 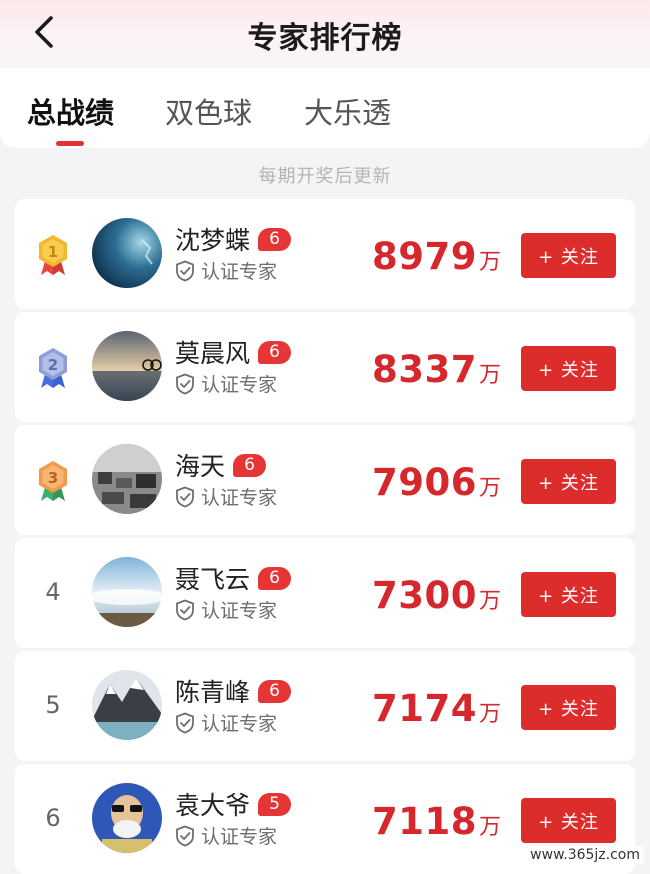 What do you see at coordinates (70, 143) in the screenshot?
I see `active-tab-indicator` at bounding box center [70, 143].